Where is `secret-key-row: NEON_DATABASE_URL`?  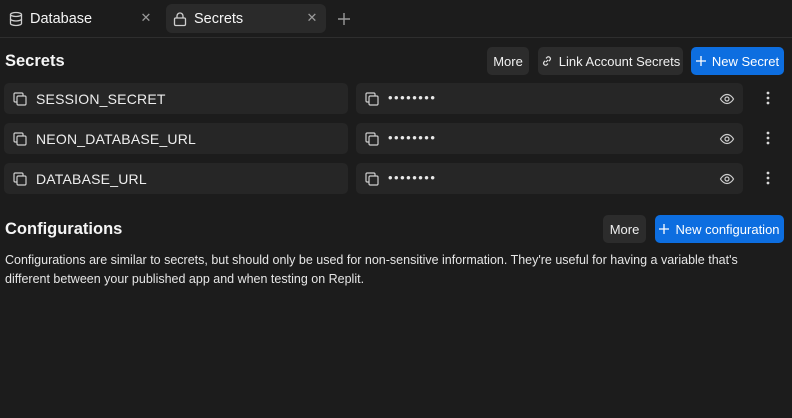 secret-key-row: NEON_DATABASE_URL is located at coordinates (176, 138).